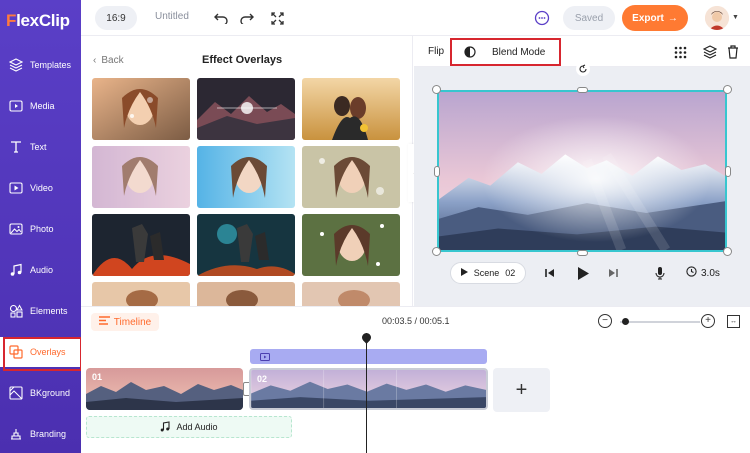  Describe the element at coordinates (95, 60) in the screenshot. I see `chevron-left-icon: ‹` at that location.